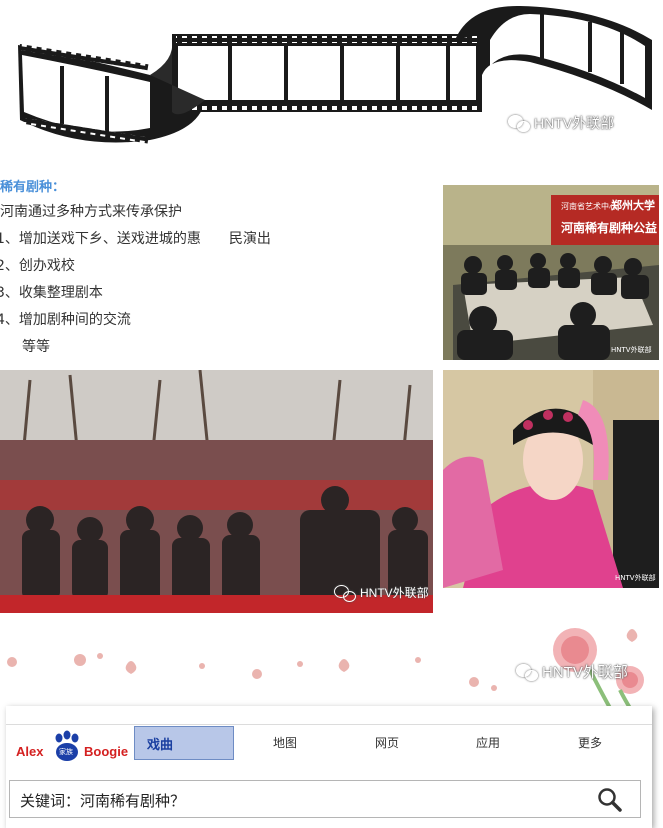  What do you see at coordinates (36, 347) in the screenshot?
I see `list-item: 等等` at bounding box center [36, 347].